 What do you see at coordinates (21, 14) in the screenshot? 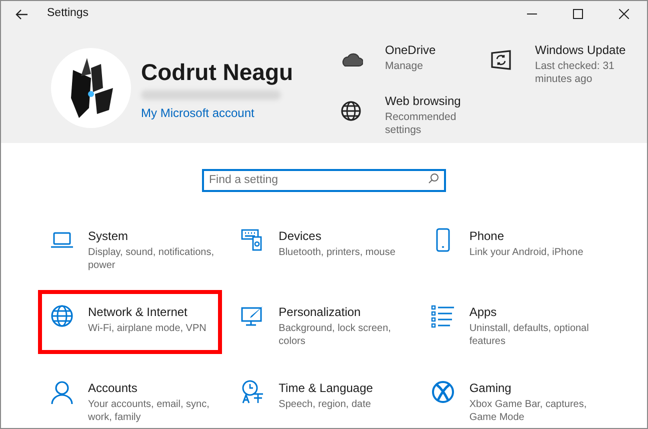
I see `back-arrow-icon` at bounding box center [21, 14].